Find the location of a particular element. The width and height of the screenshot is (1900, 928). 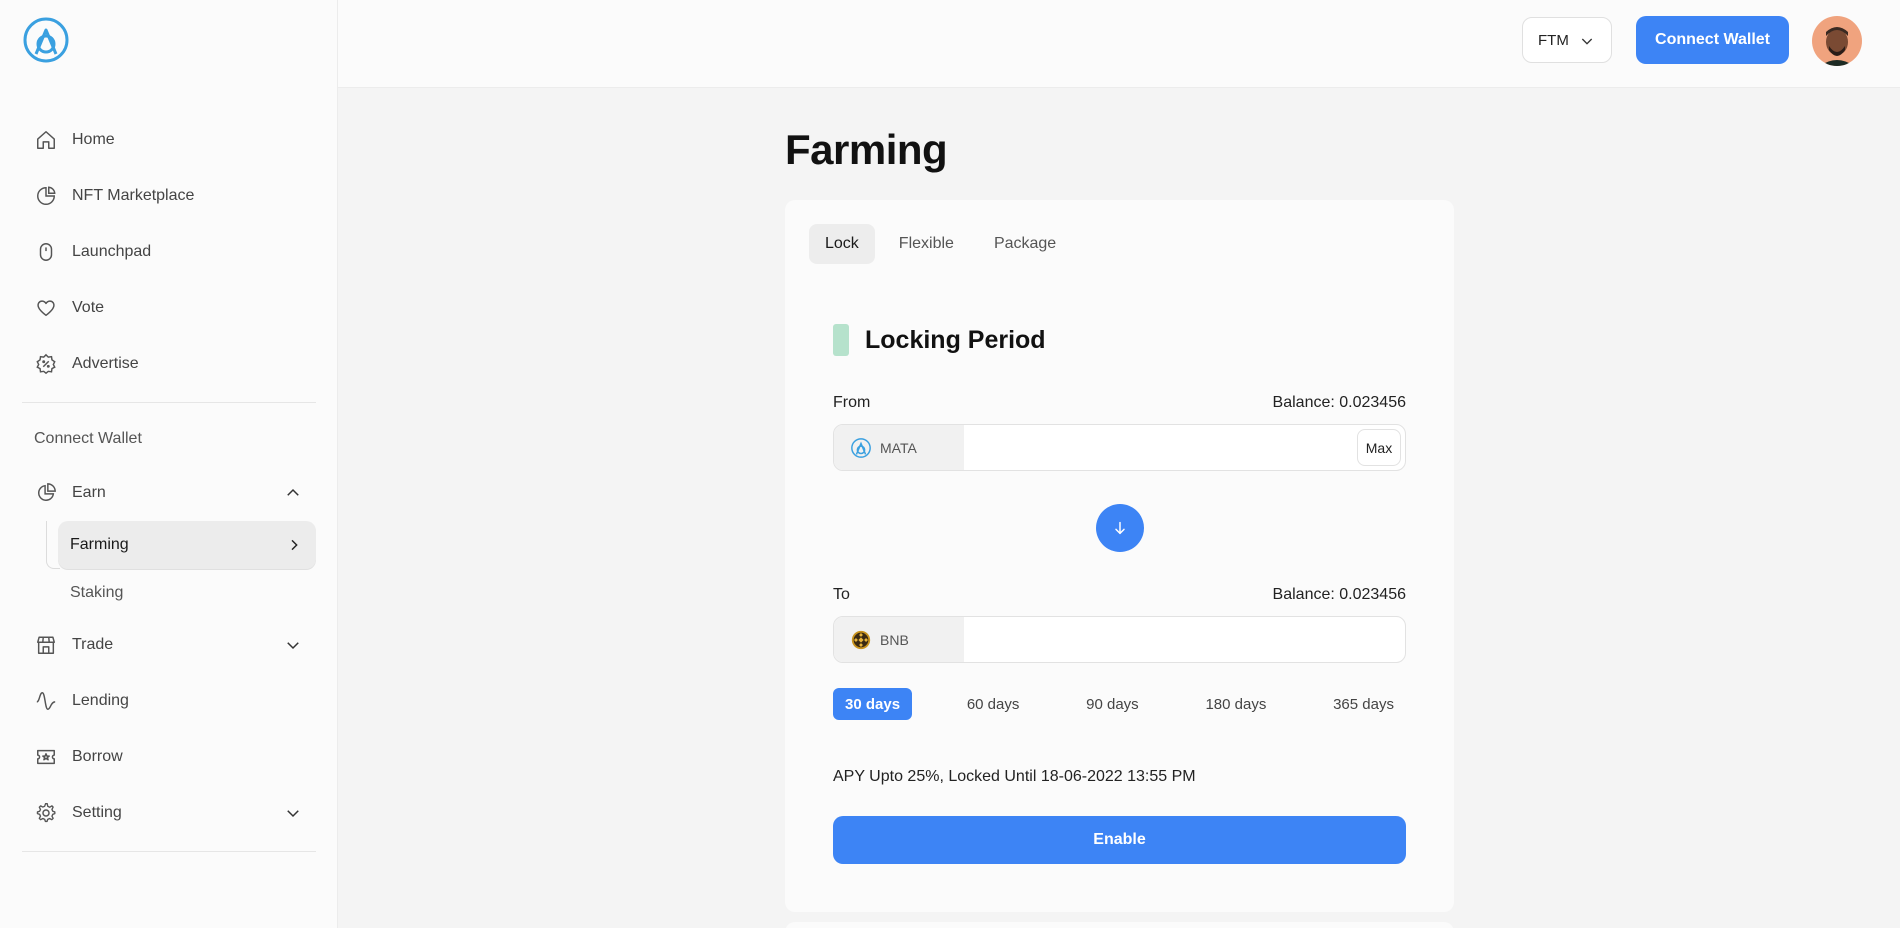

sidebar-item-label: Setting is located at coordinates (97, 812).